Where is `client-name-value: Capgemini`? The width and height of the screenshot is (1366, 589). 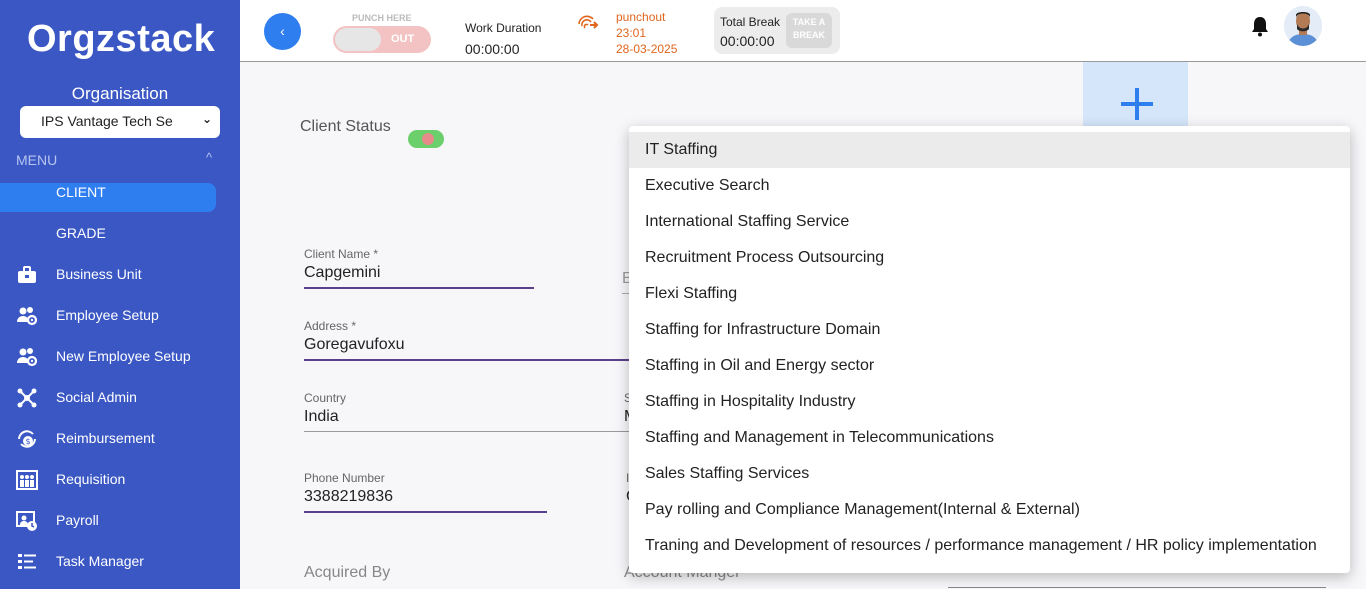
client-name-value: Capgemini is located at coordinates (342, 272).